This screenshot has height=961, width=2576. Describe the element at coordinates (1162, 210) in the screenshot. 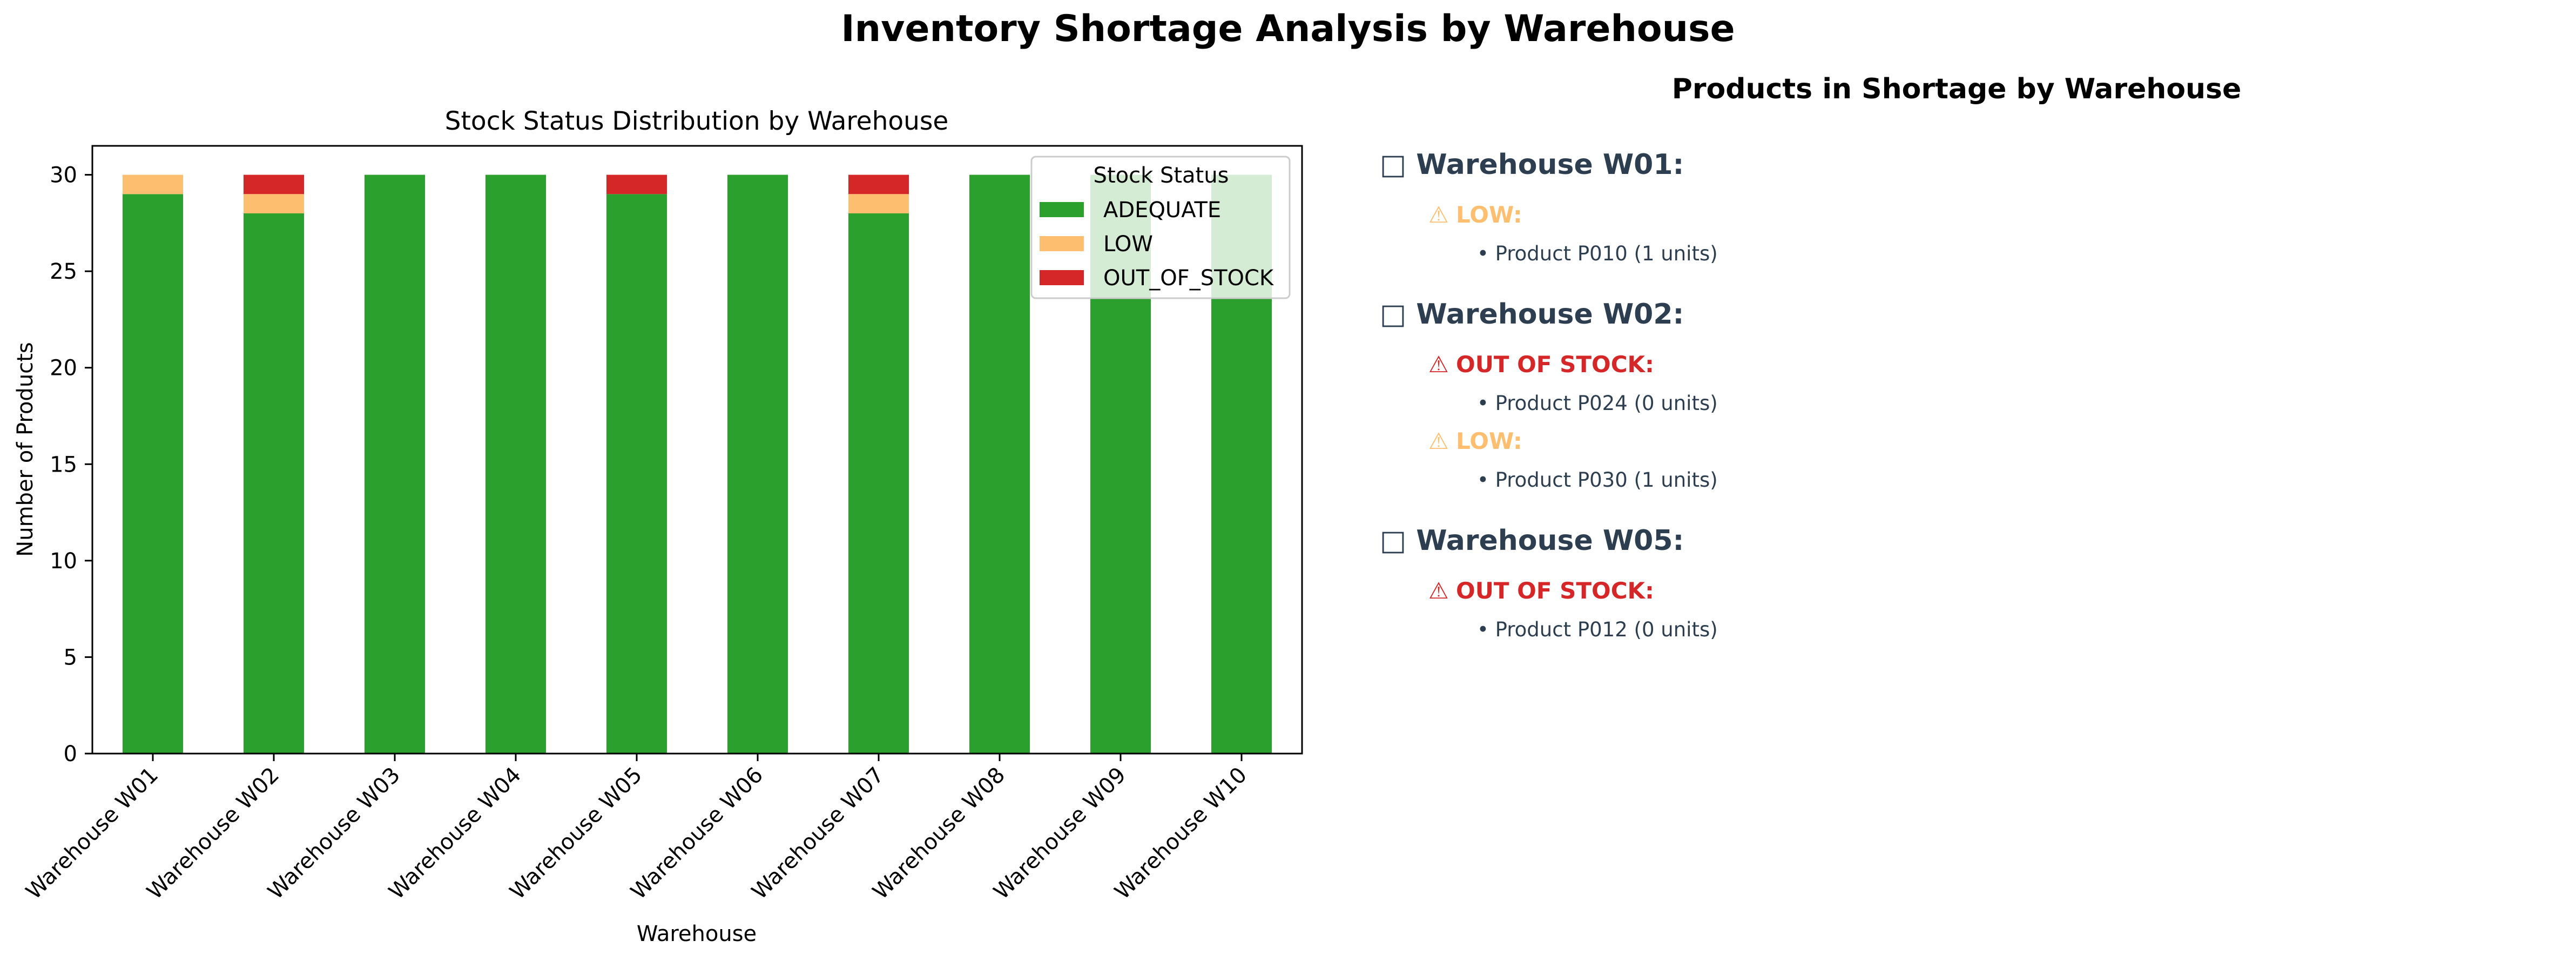

I see `legend-label: ADEQUATE` at that location.